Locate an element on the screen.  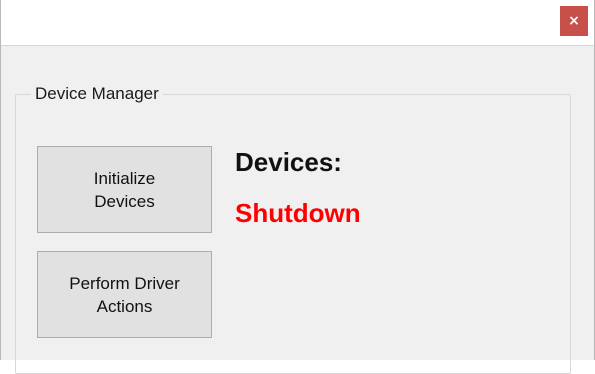
perform-driver-actions-button: Perform Driver Actions is located at coordinates (124, 294).